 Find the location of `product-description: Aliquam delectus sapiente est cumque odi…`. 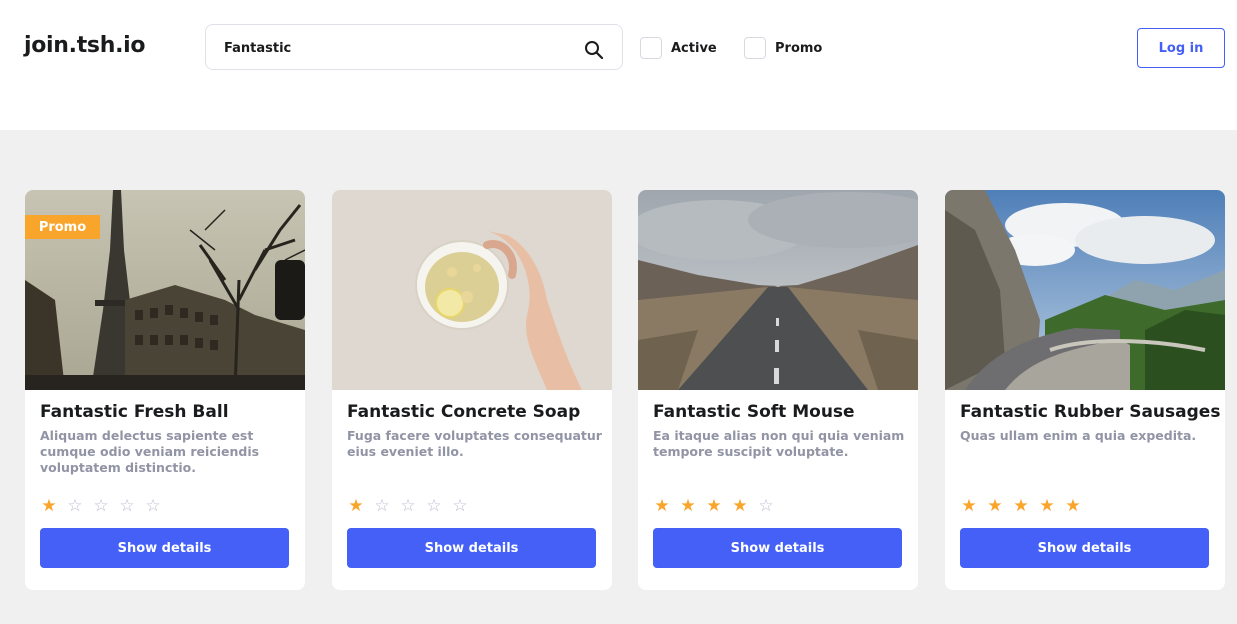

product-description: Aliquam delectus sapiente est cumque odi… is located at coordinates (150, 451).